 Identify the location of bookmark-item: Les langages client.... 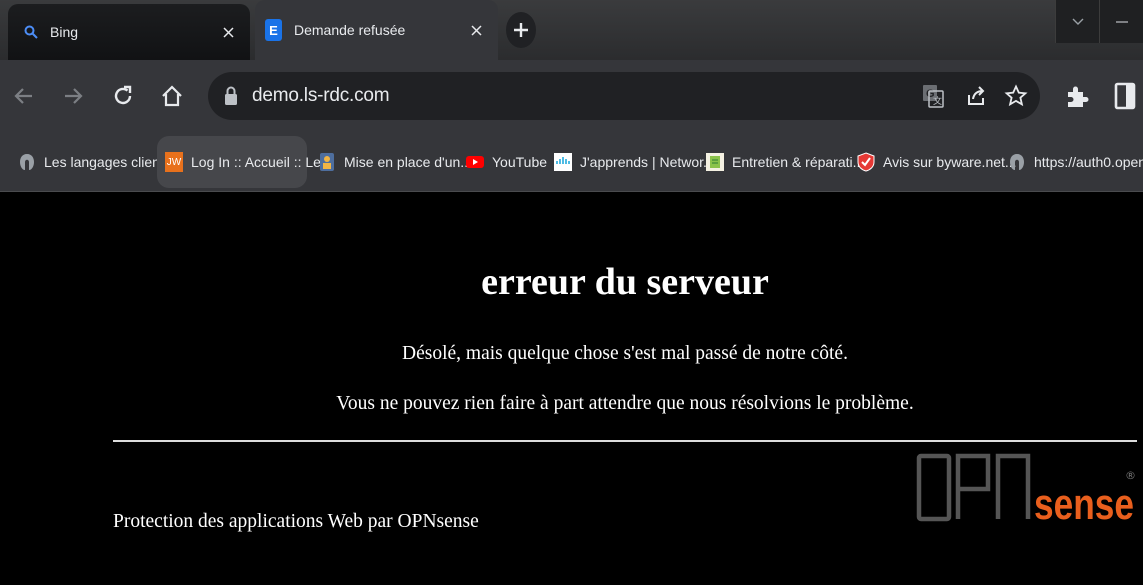
(97, 162).